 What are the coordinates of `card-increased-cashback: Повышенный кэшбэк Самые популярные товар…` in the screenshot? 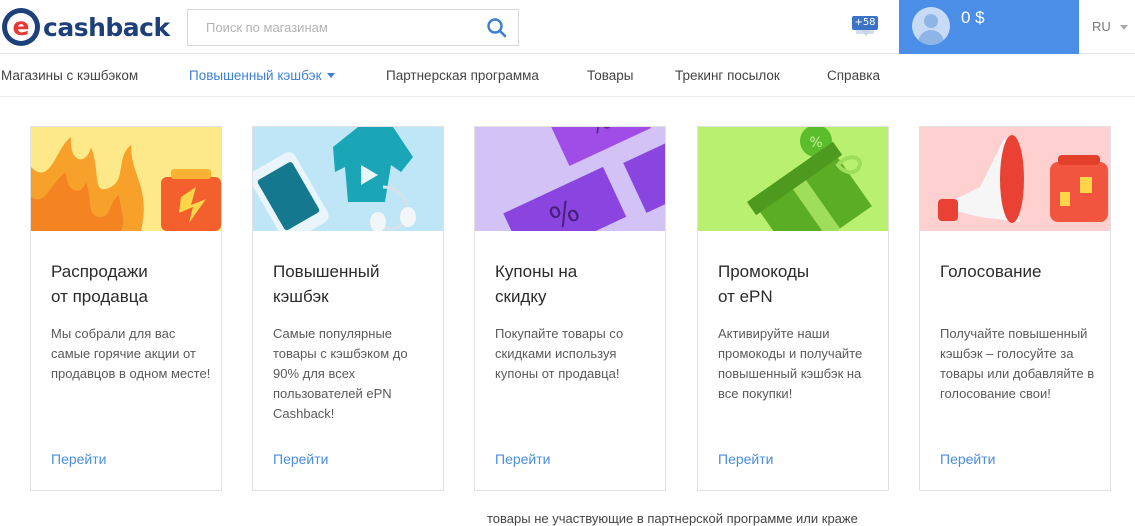 It's located at (348, 308).